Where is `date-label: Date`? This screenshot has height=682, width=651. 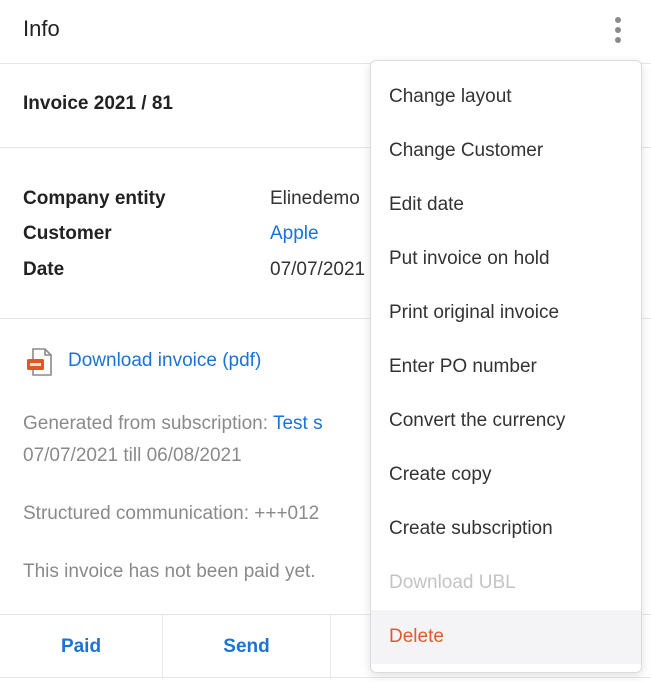
date-label: Date is located at coordinates (44, 269).